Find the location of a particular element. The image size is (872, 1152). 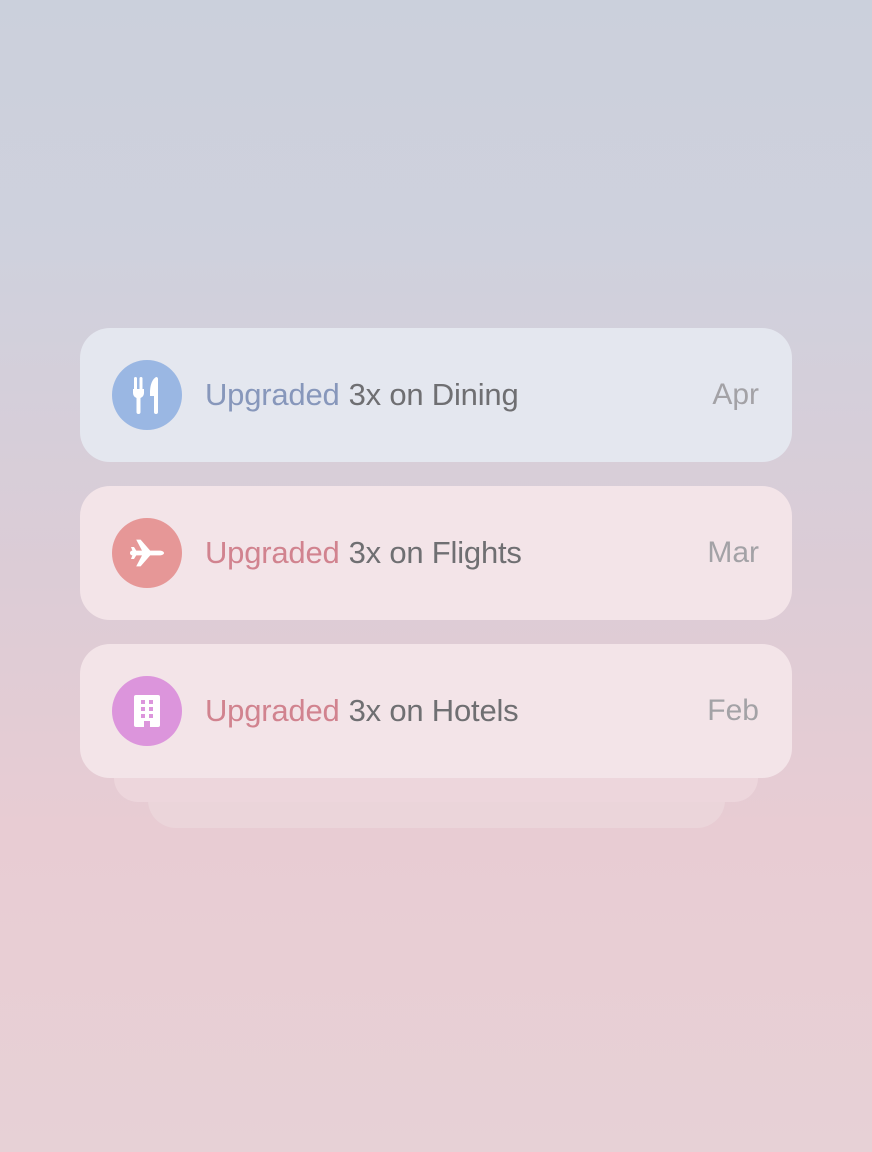

notification-card-flights: Upgraded 3x on Flights Mar is located at coordinates (436, 553).